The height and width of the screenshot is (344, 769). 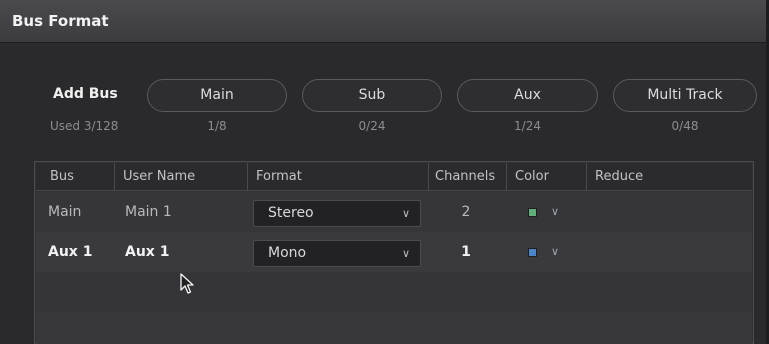 I want to click on mouse-pointer-icon, so click(x=187, y=283).